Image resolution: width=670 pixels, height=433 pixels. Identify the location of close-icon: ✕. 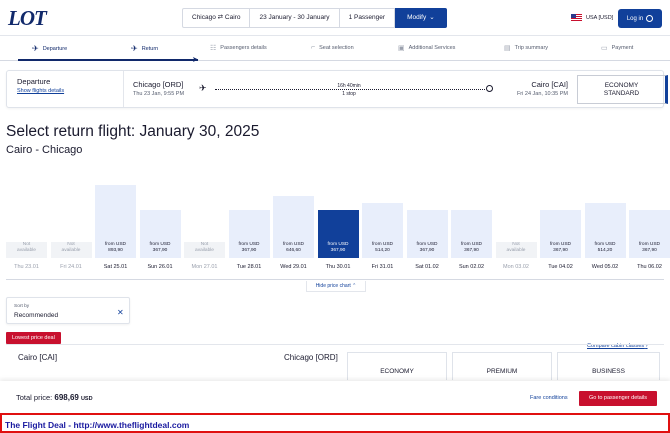
(120, 312).